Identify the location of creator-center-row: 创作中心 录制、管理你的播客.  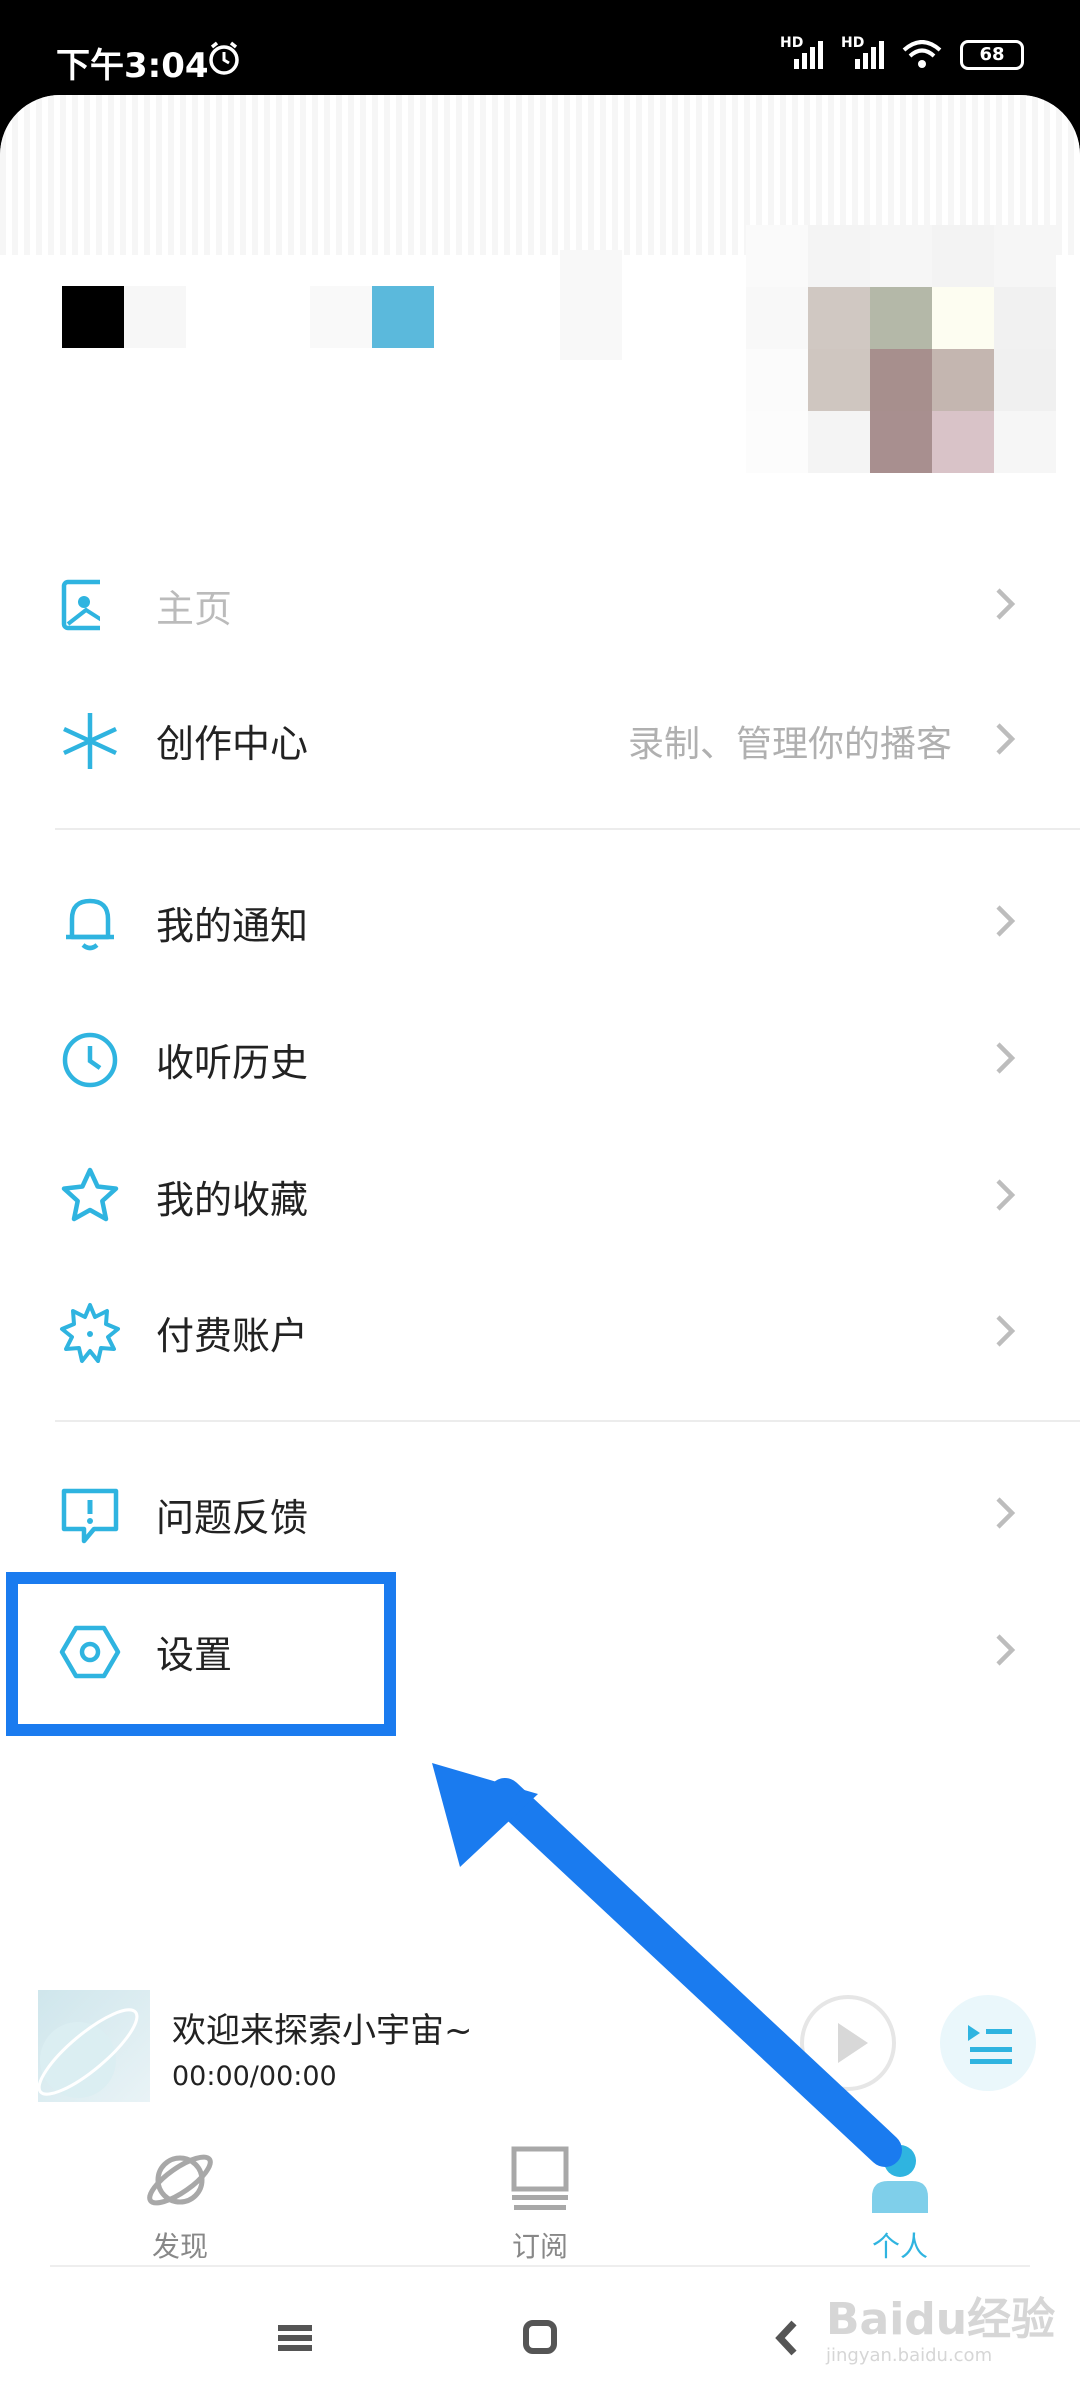
(540, 739).